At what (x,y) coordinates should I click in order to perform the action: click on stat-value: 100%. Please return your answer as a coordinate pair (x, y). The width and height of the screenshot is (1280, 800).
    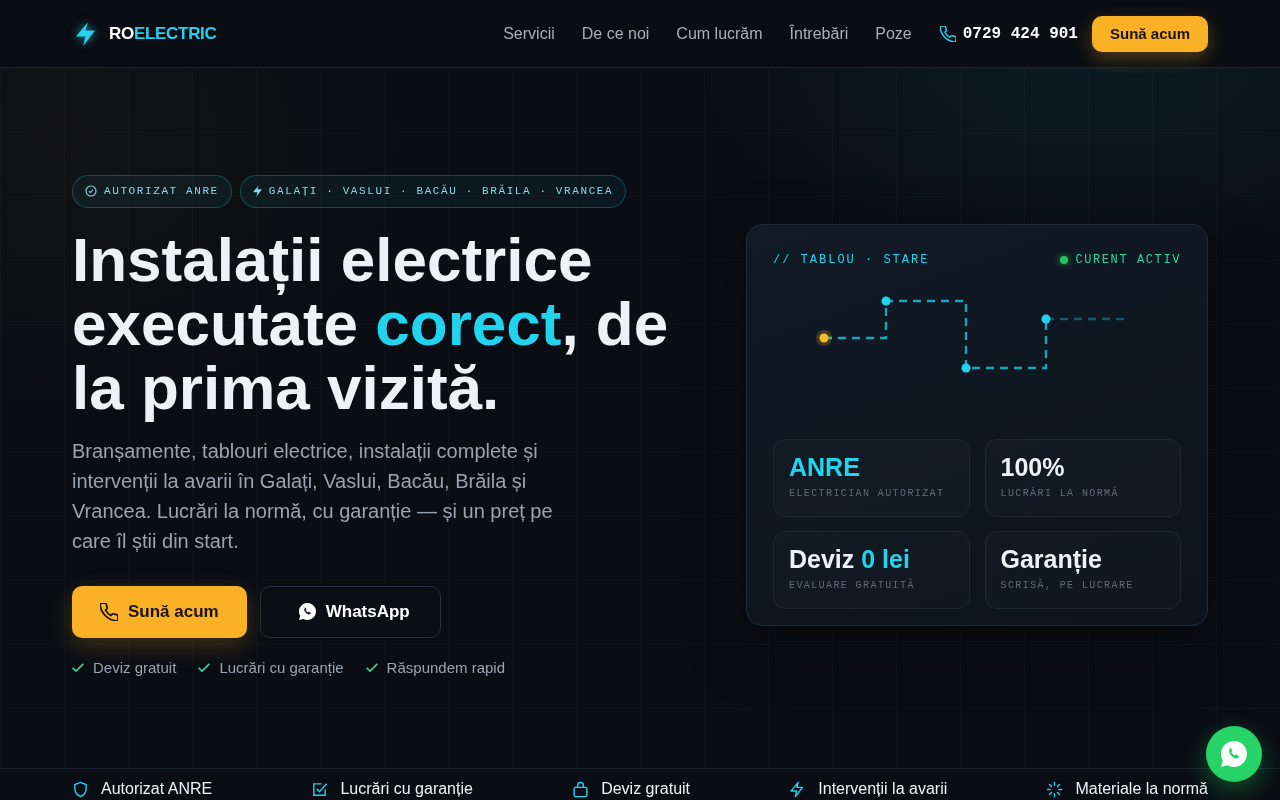
    Looking at the image, I should click on (1033, 467).